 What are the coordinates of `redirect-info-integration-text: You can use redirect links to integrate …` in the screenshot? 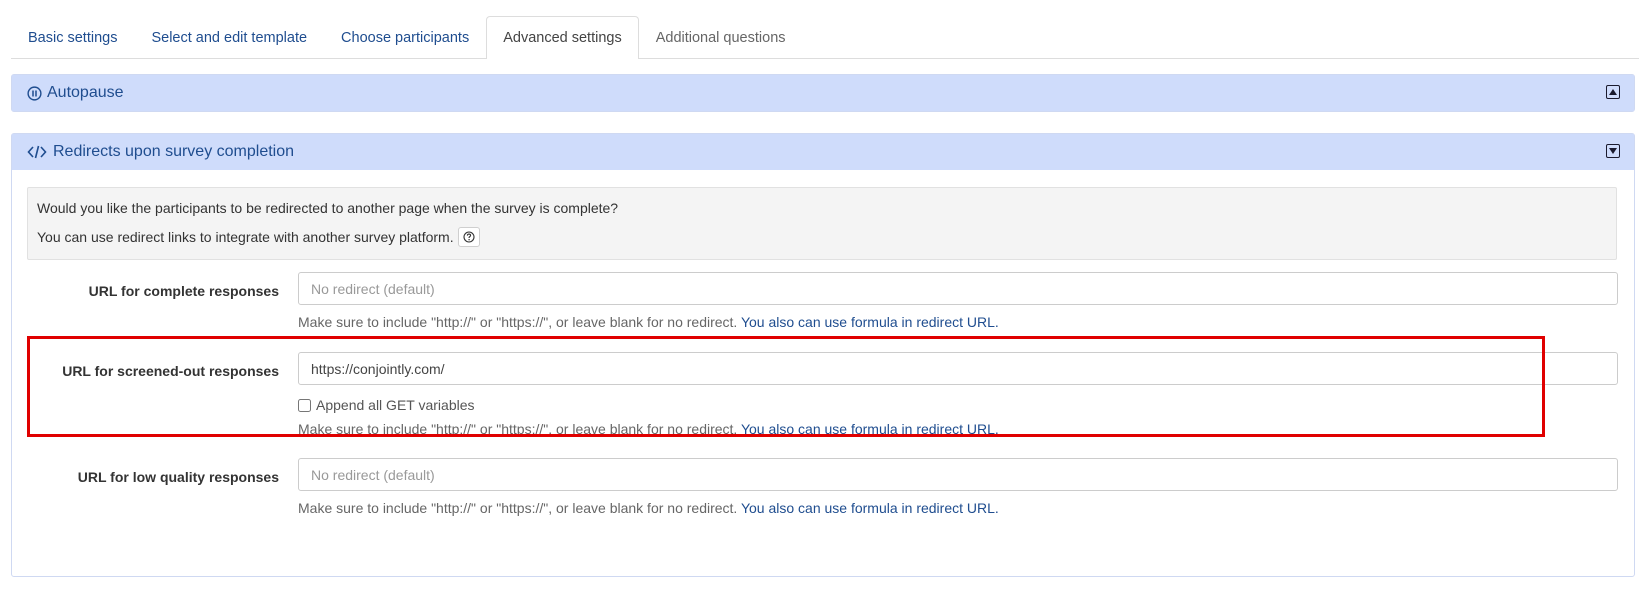 It's located at (245, 237).